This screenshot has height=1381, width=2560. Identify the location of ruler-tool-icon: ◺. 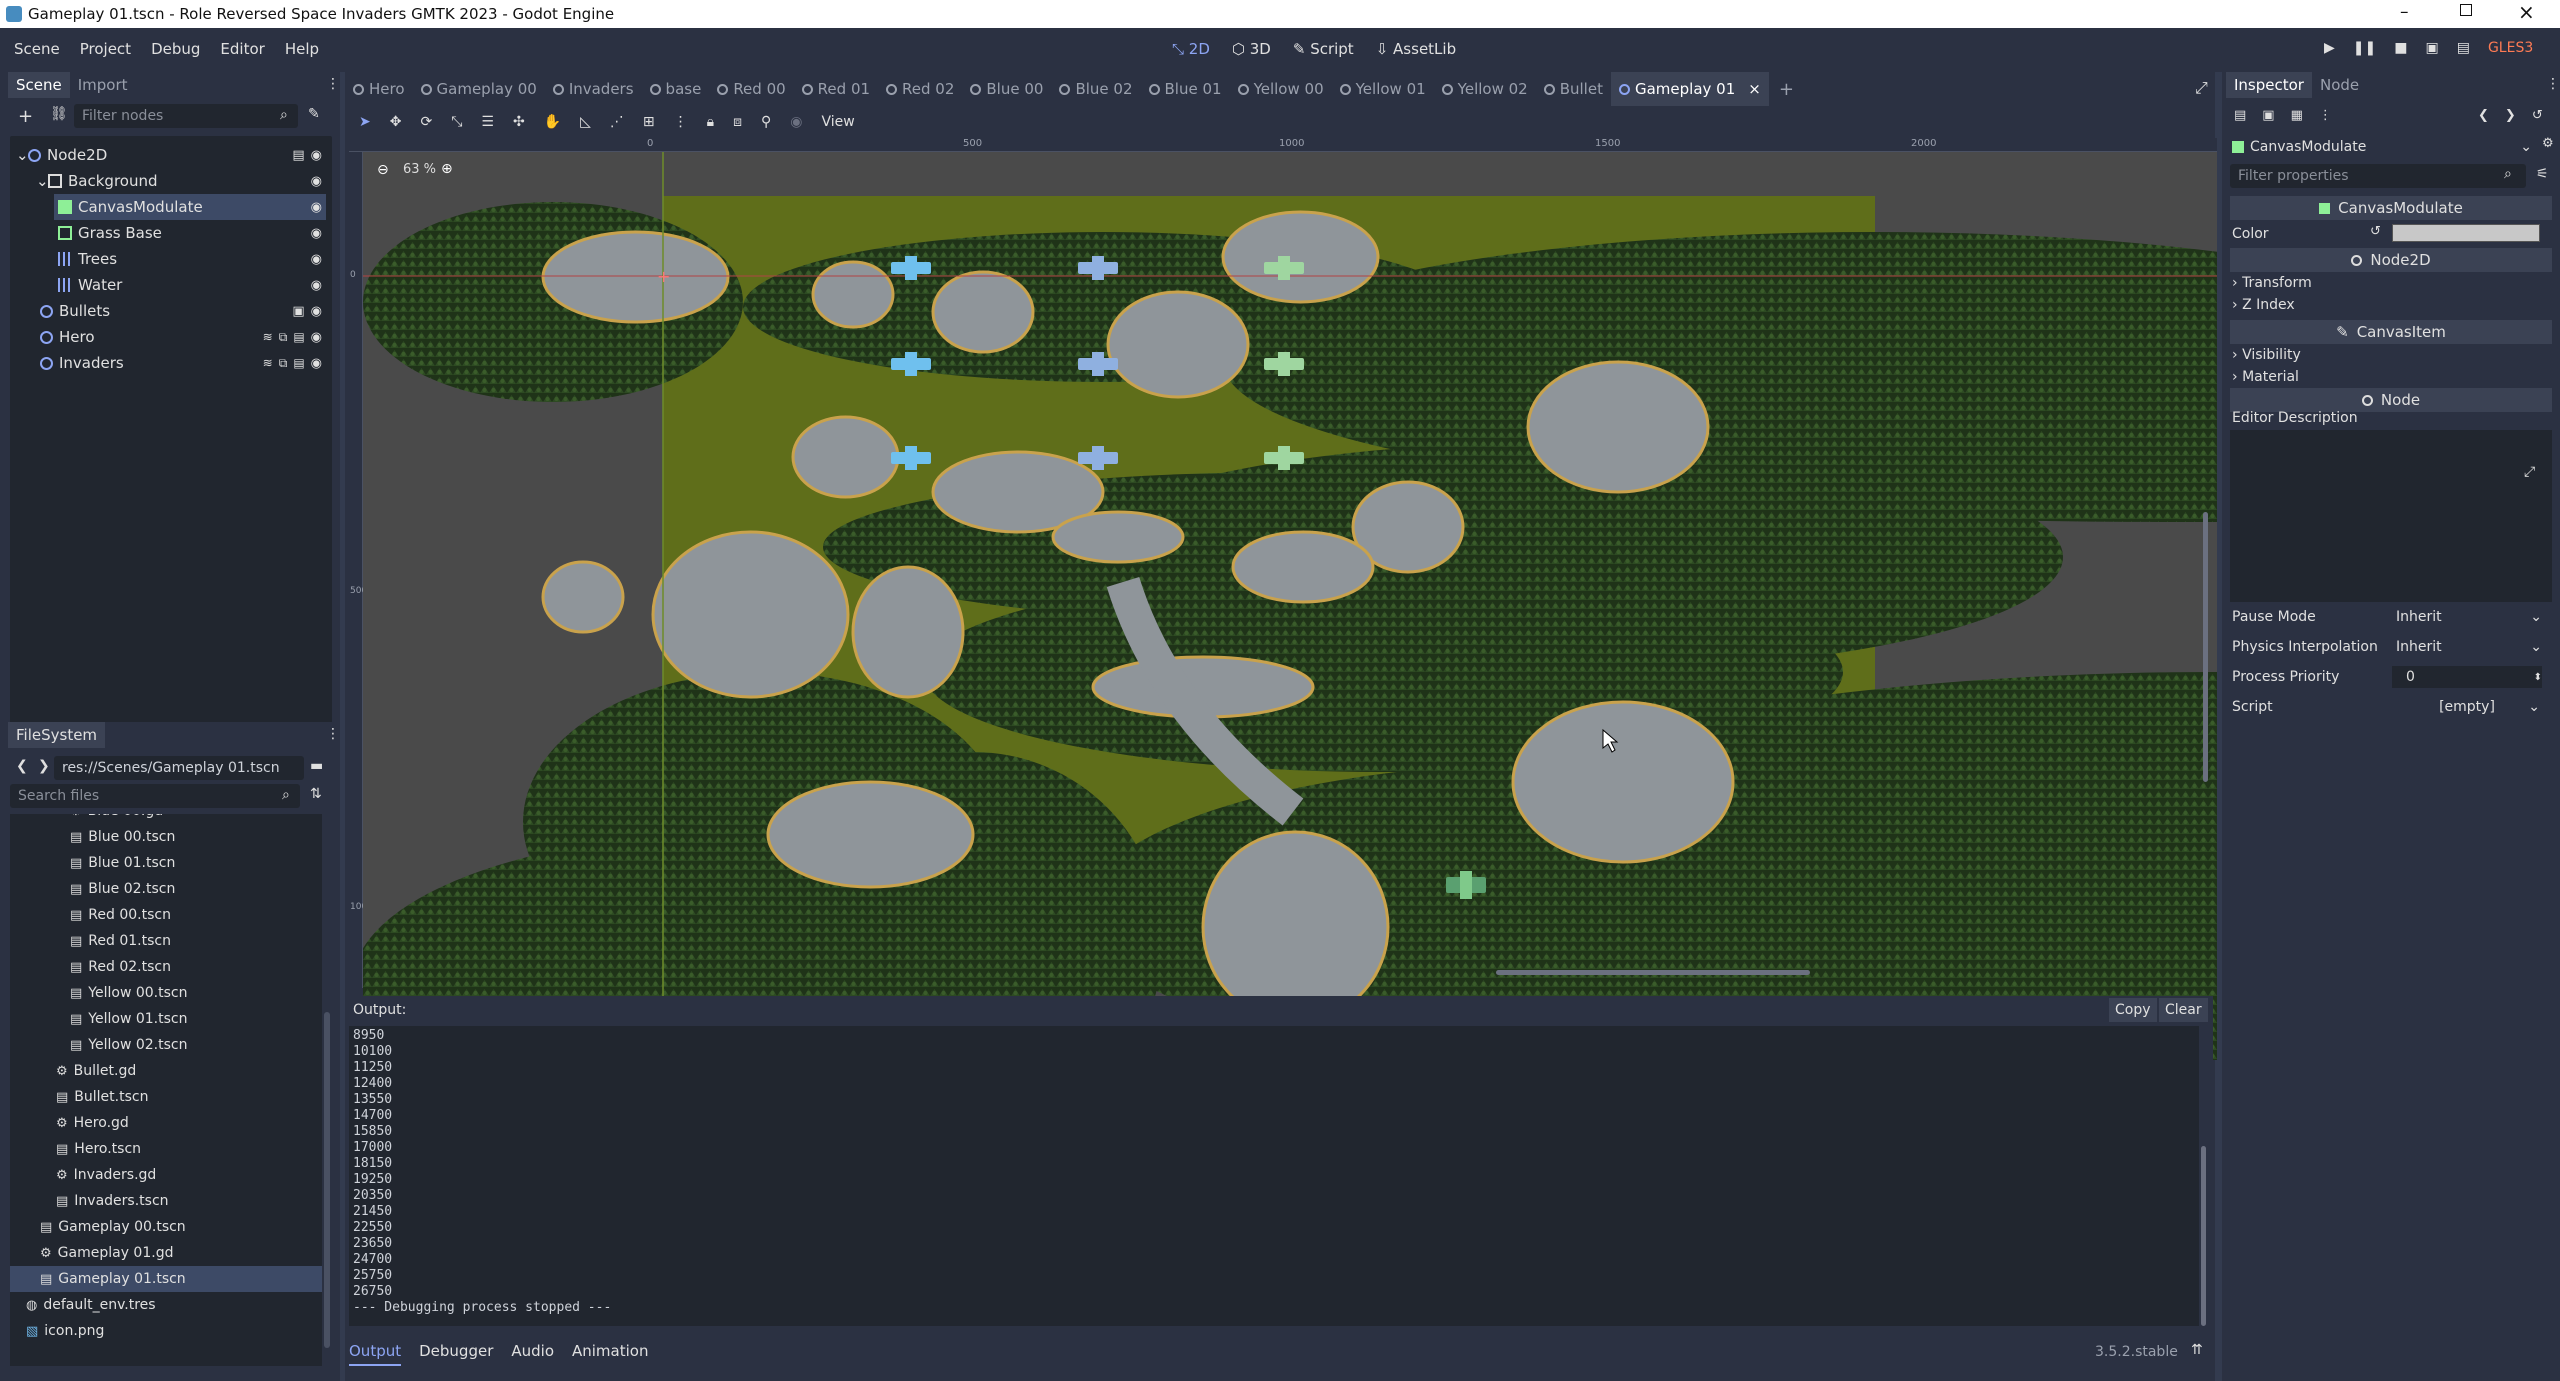
(585, 122).